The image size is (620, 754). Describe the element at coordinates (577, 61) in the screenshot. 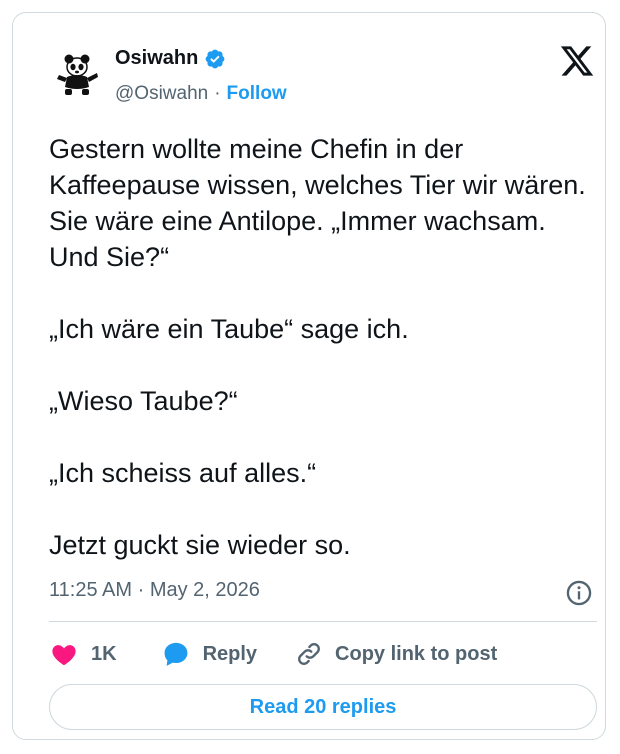

I see `x-logo-icon` at that location.